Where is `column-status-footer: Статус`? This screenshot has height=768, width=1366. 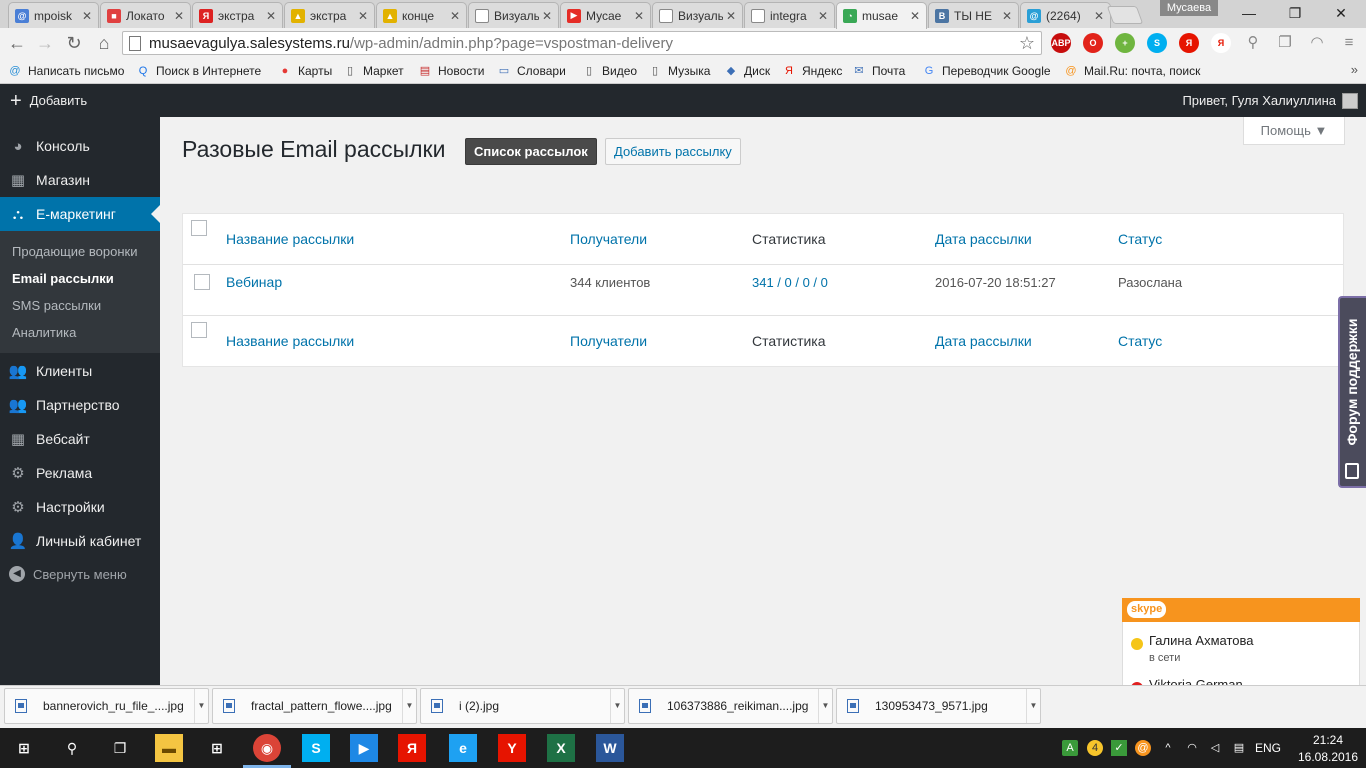
column-status-footer: Статус is located at coordinates (1140, 341).